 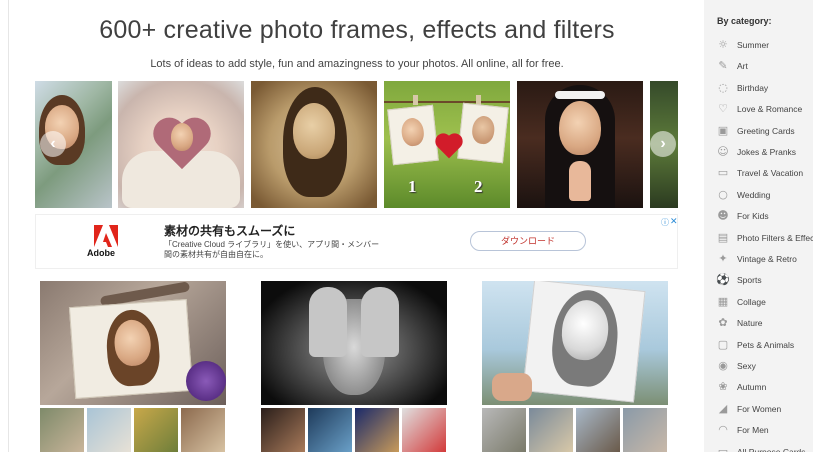 I want to click on carousel-slide-heart-mittens, so click(x=181, y=144).